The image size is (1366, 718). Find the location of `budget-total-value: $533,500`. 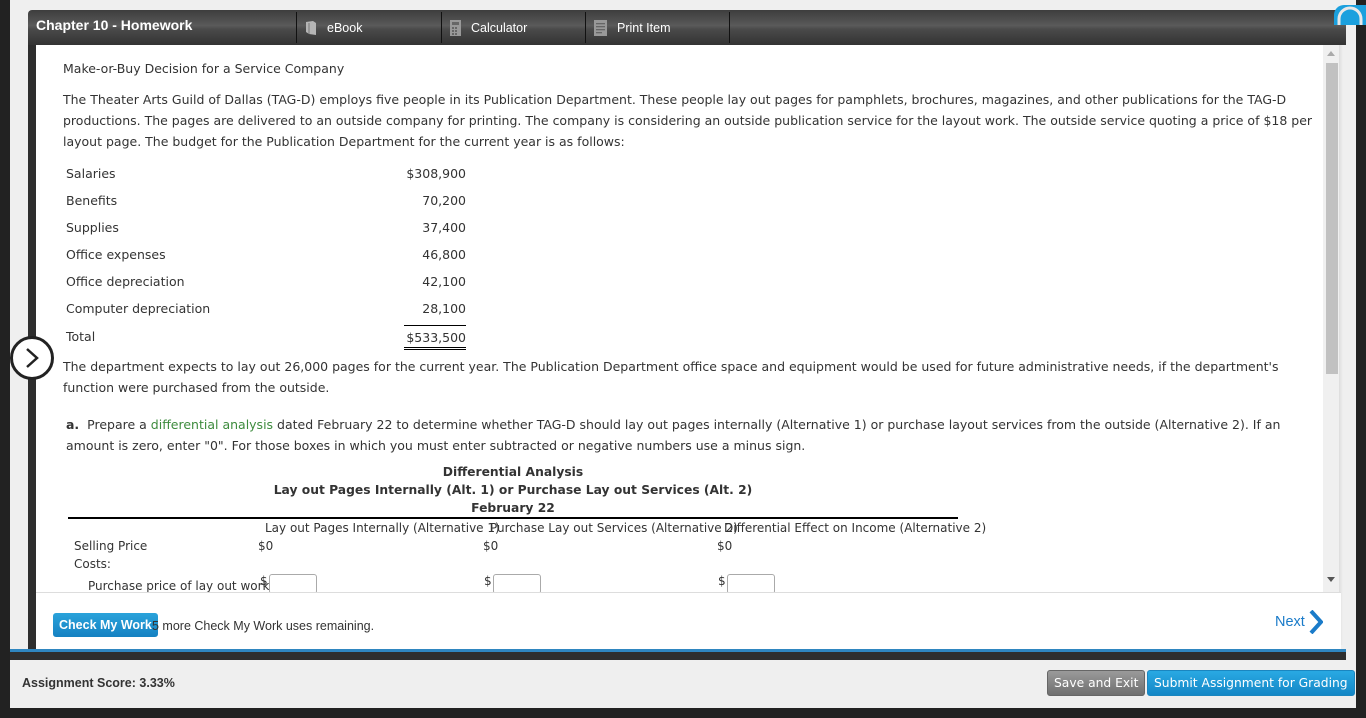

budget-total-value: $533,500 is located at coordinates (435, 337).